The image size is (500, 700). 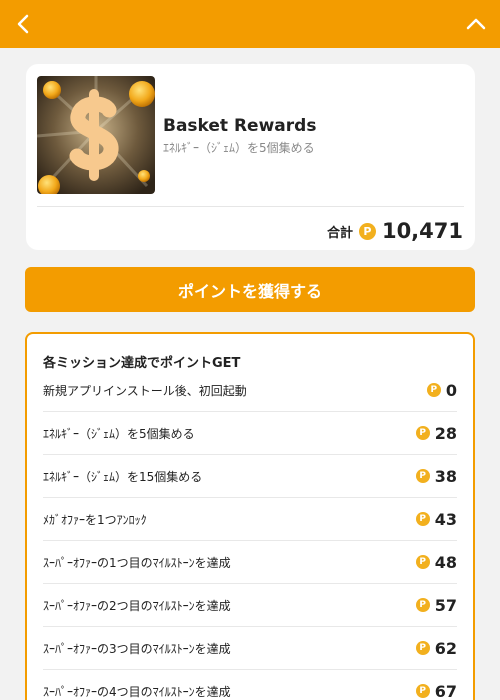 What do you see at coordinates (250, 206) in the screenshot?
I see `divider` at bounding box center [250, 206].